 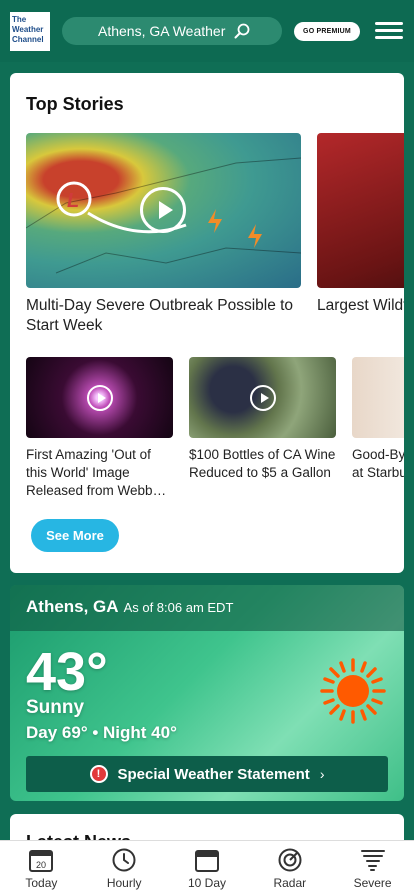 I want to click on nav-radar: Radar, so click(x=289, y=868).